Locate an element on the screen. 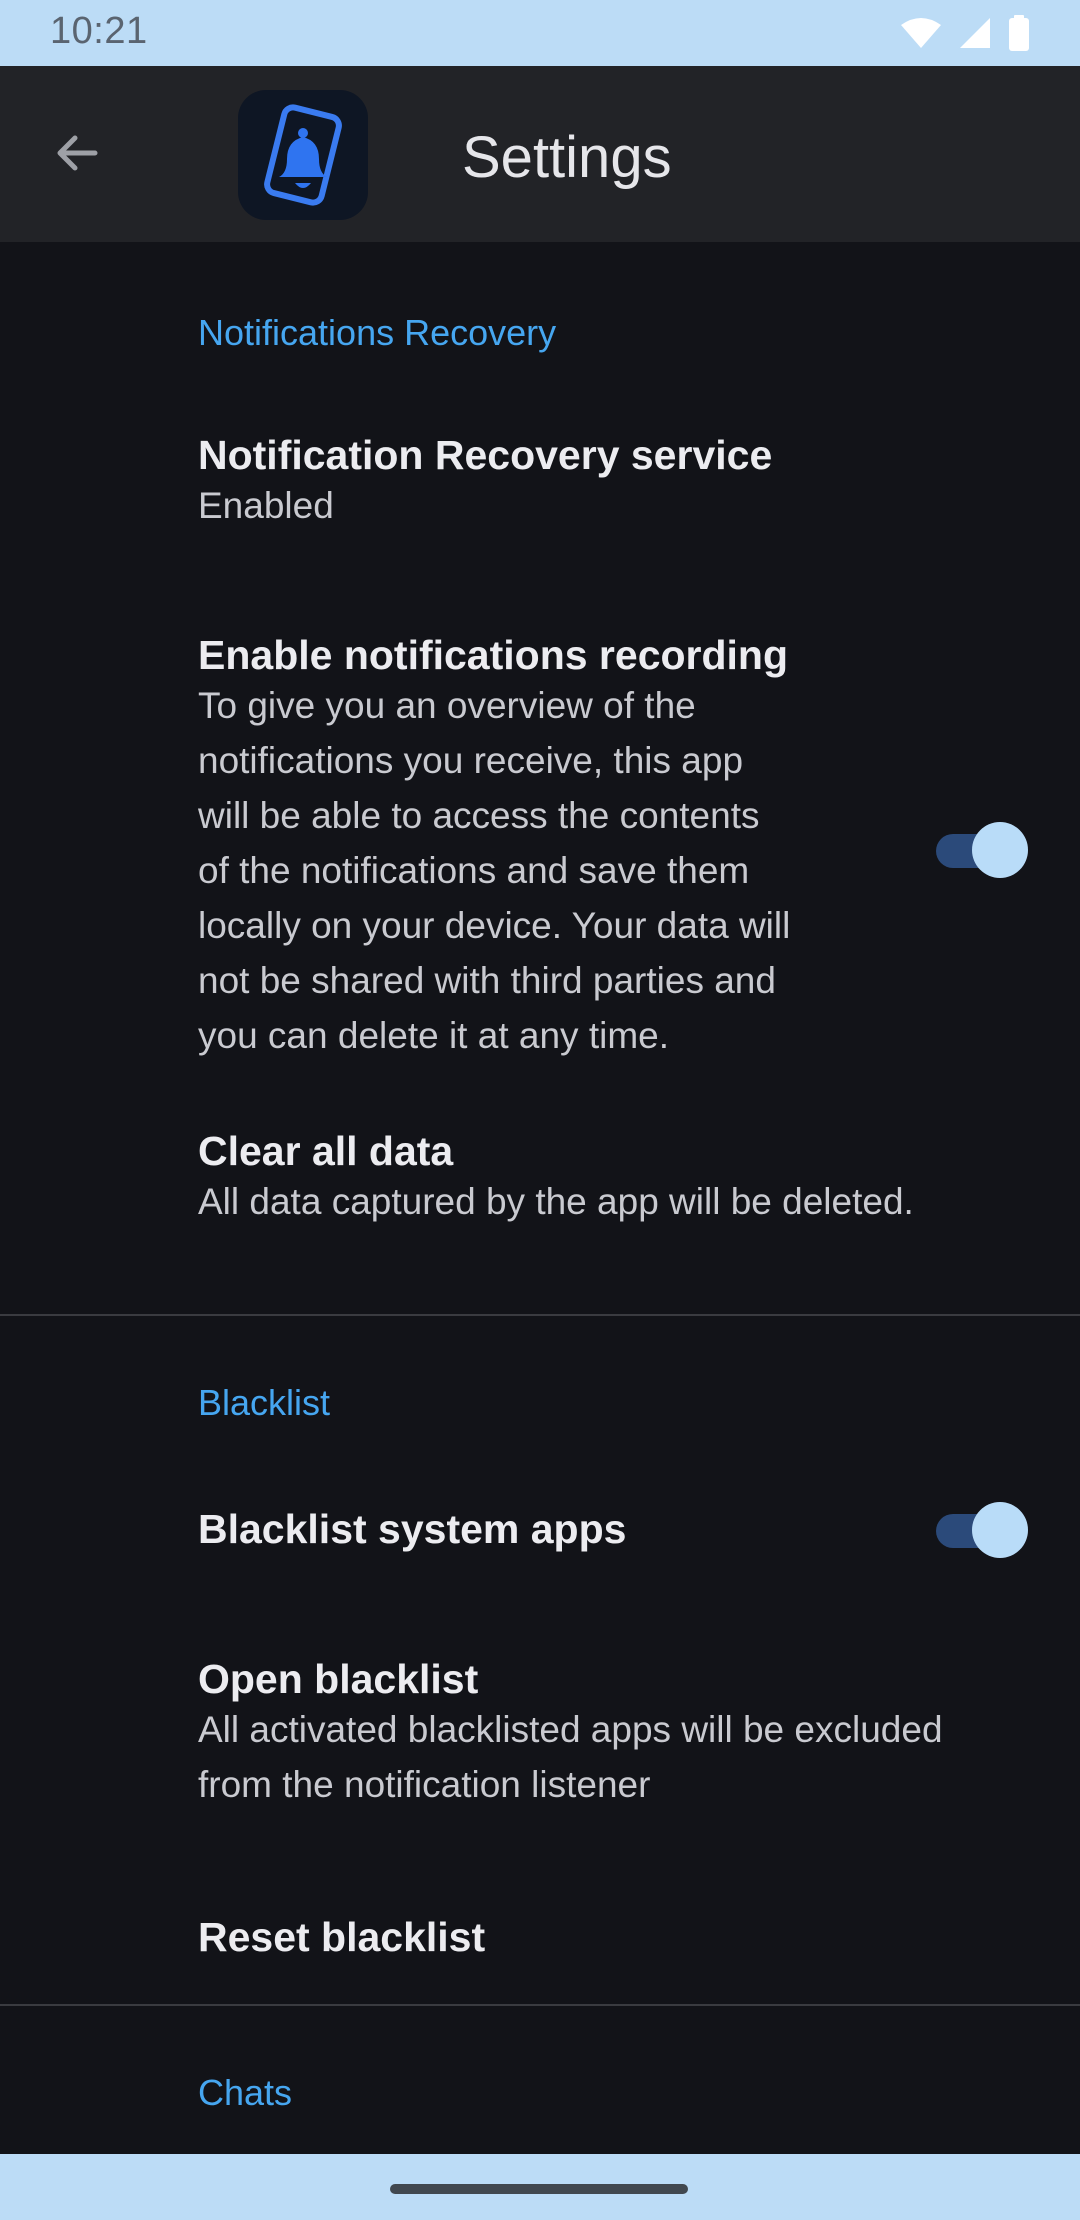  pref-summary: Enabled is located at coordinates (266, 505).